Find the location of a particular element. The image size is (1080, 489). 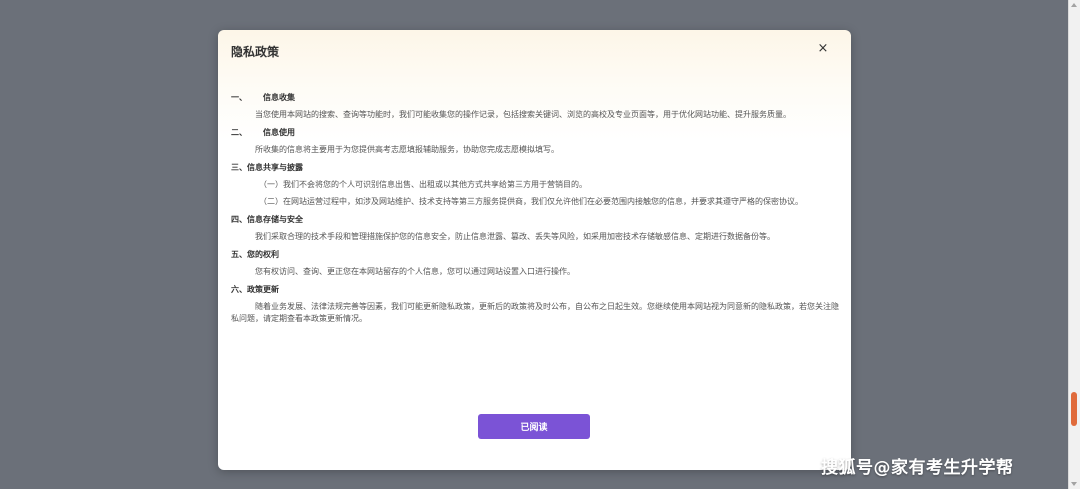

dialog-title: 隐私政策 is located at coordinates (255, 52).